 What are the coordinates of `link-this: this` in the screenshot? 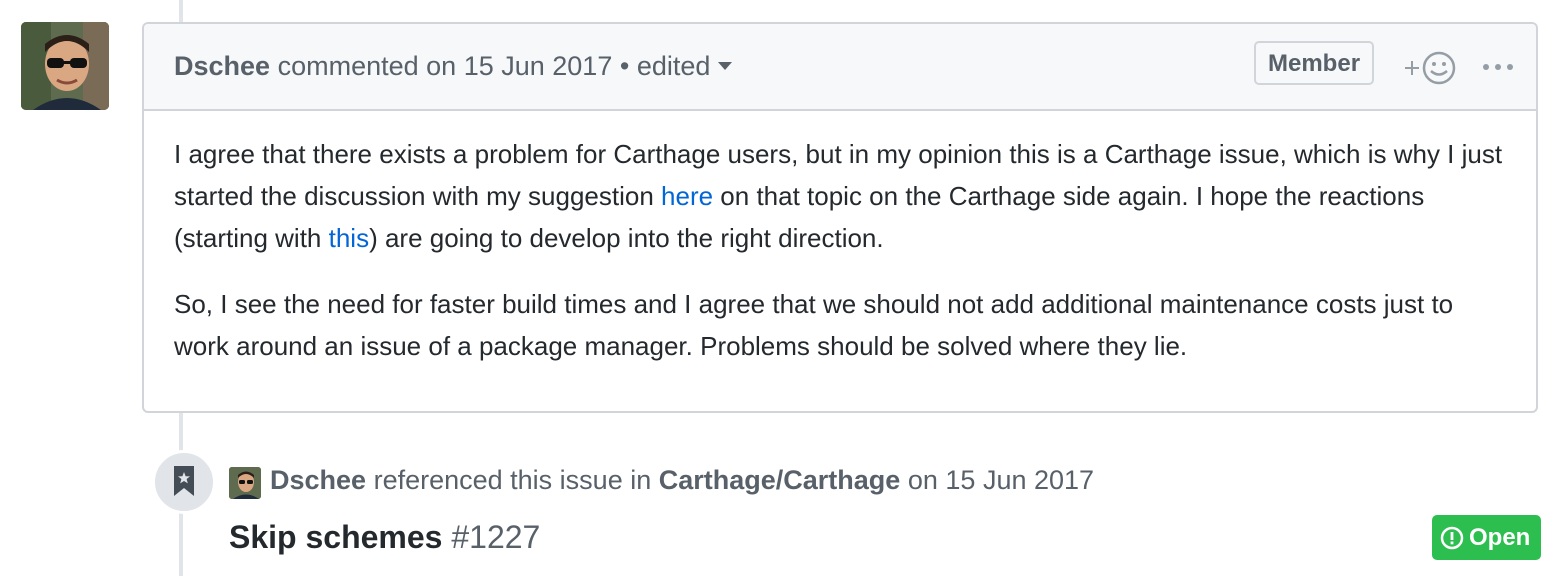 It's located at (349, 238).